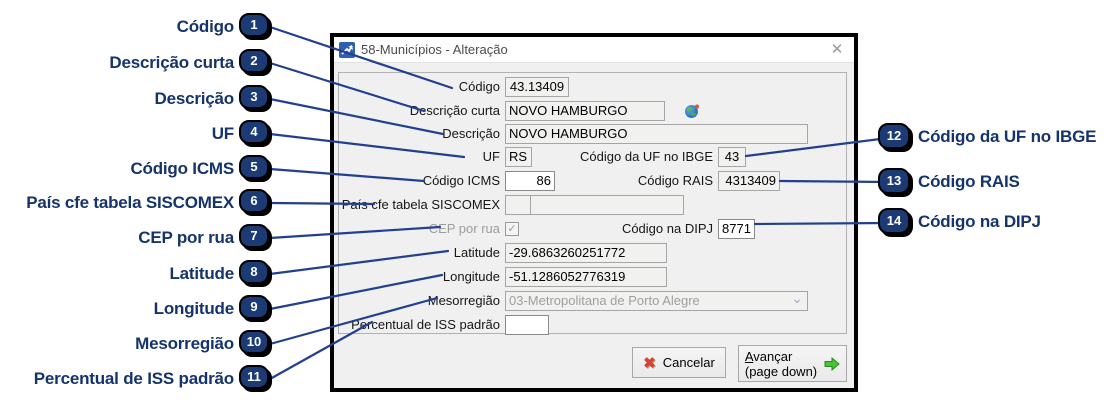 The image size is (1117, 407). Describe the element at coordinates (894, 221) in the screenshot. I see `annotation-badge-14: 14` at that location.